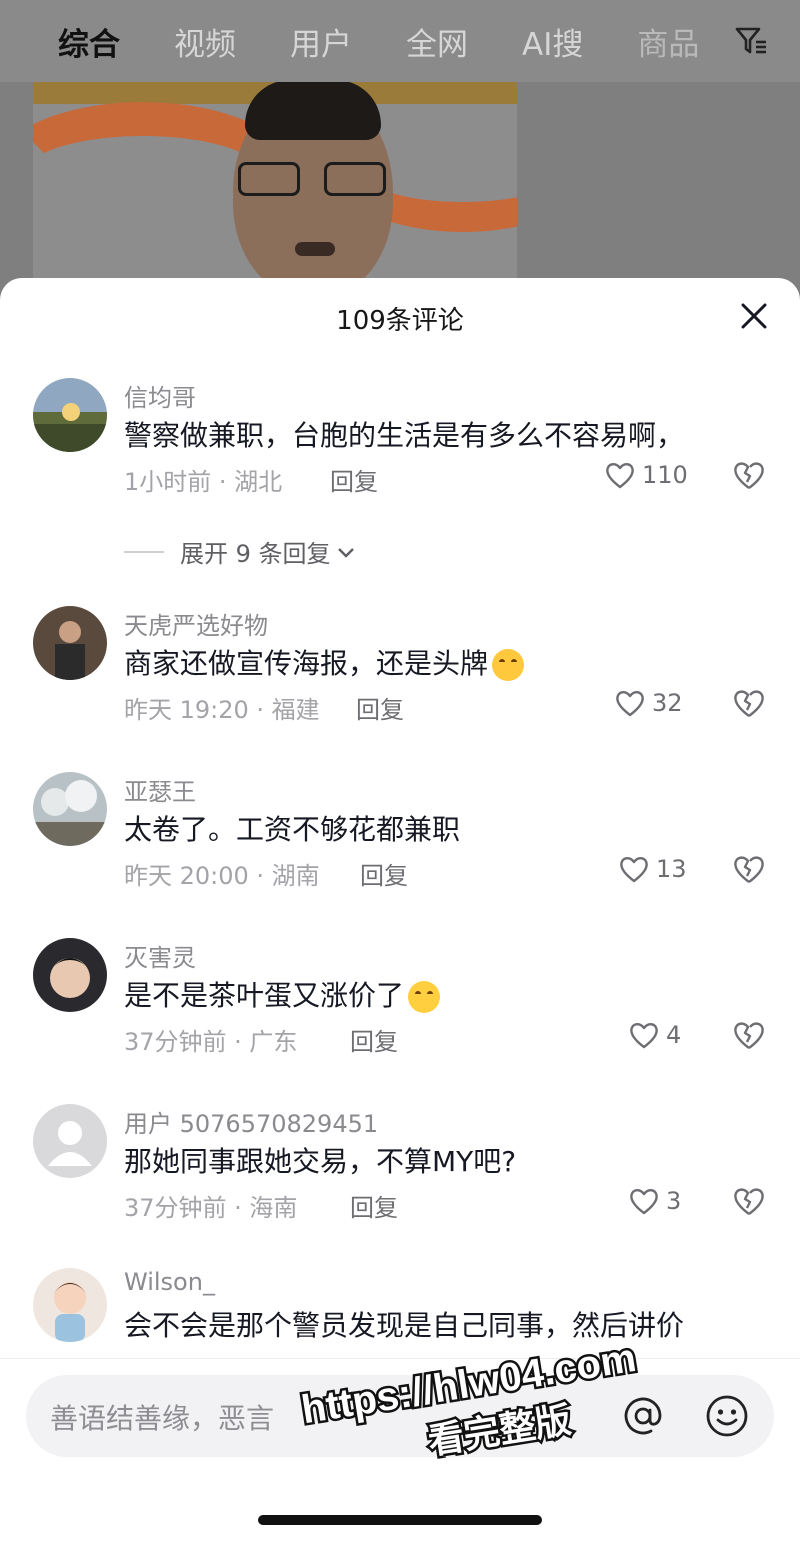 This screenshot has height=1542, width=800. I want to click on like-count: 110, so click(665, 475).